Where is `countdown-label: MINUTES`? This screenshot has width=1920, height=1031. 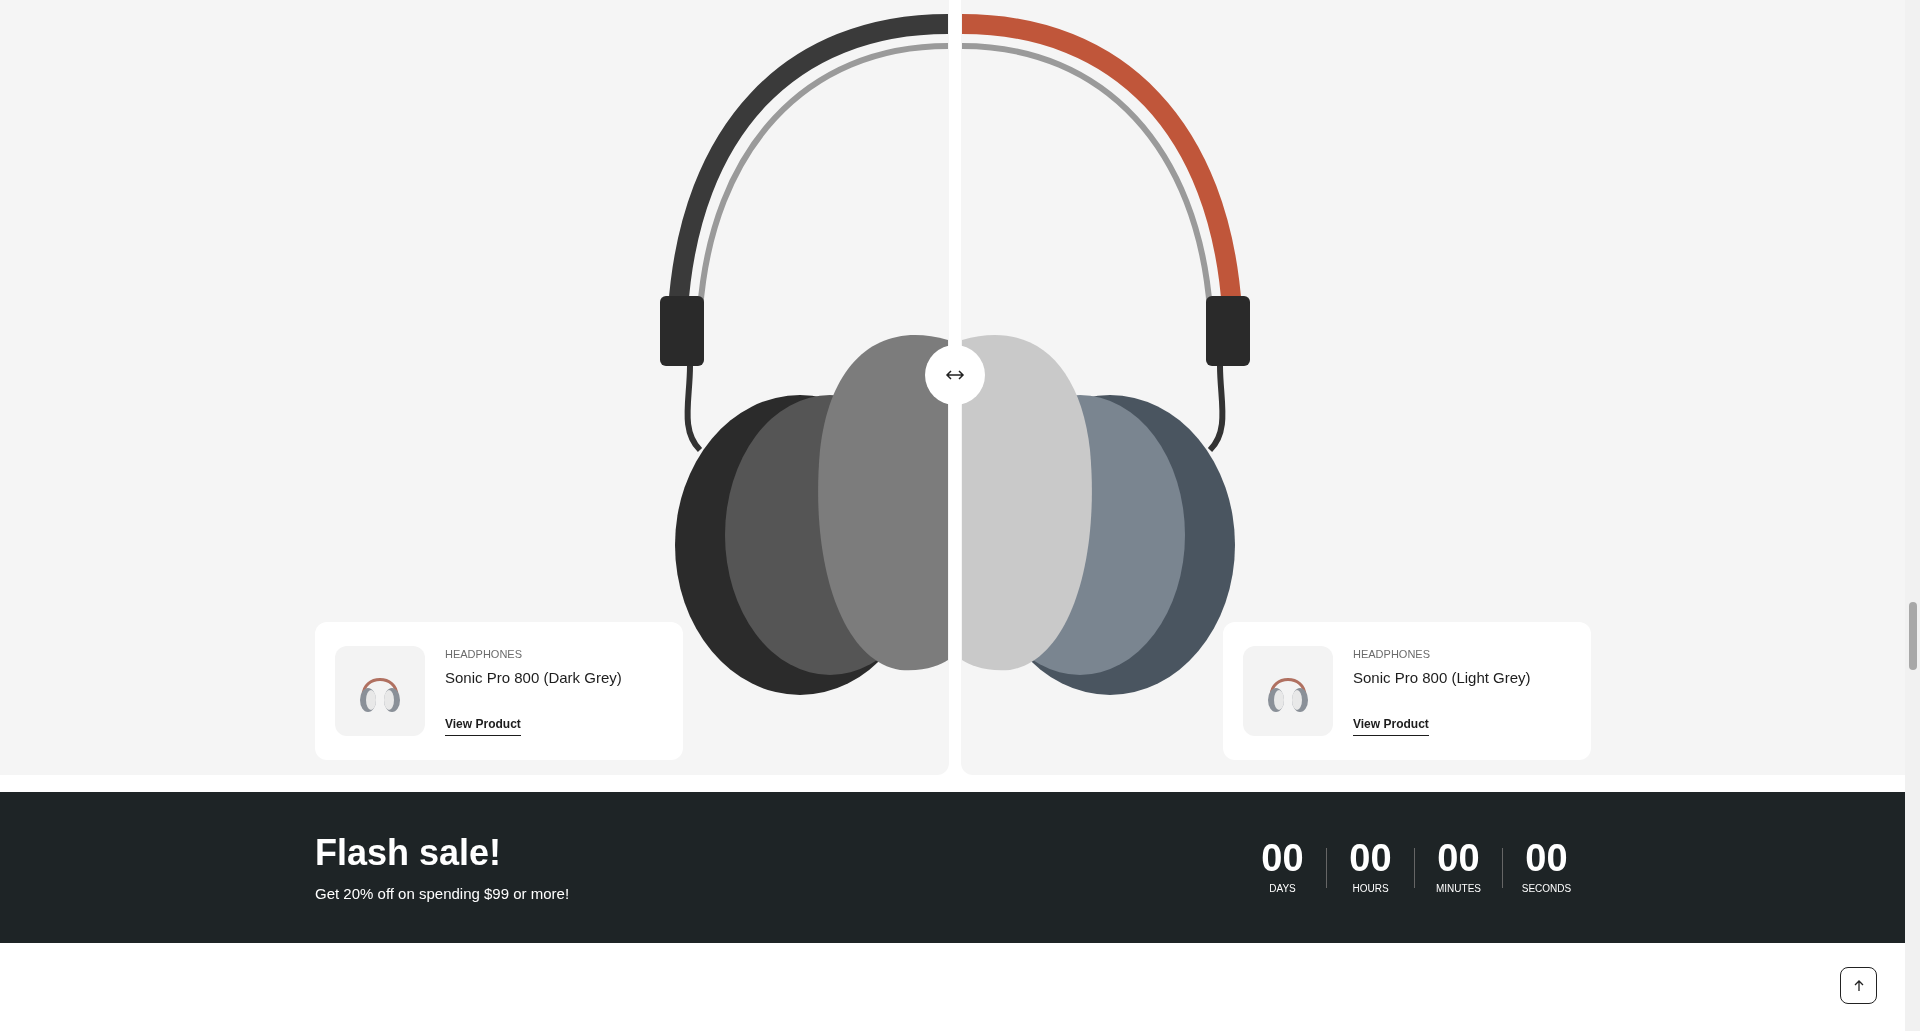
countdown-label: MINUTES is located at coordinates (1458, 889).